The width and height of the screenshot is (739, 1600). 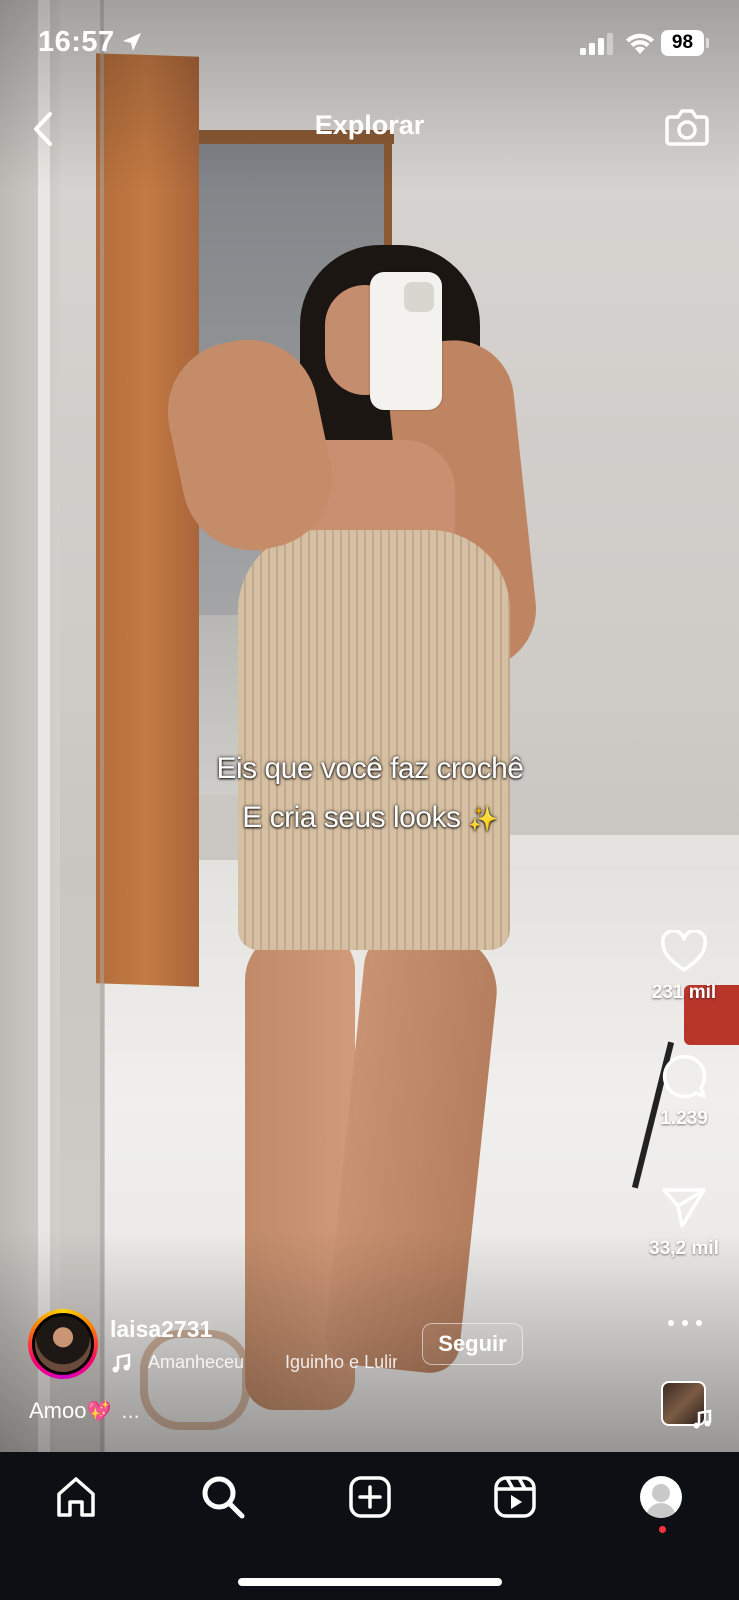 What do you see at coordinates (685, 1323) in the screenshot?
I see `more-icon` at bounding box center [685, 1323].